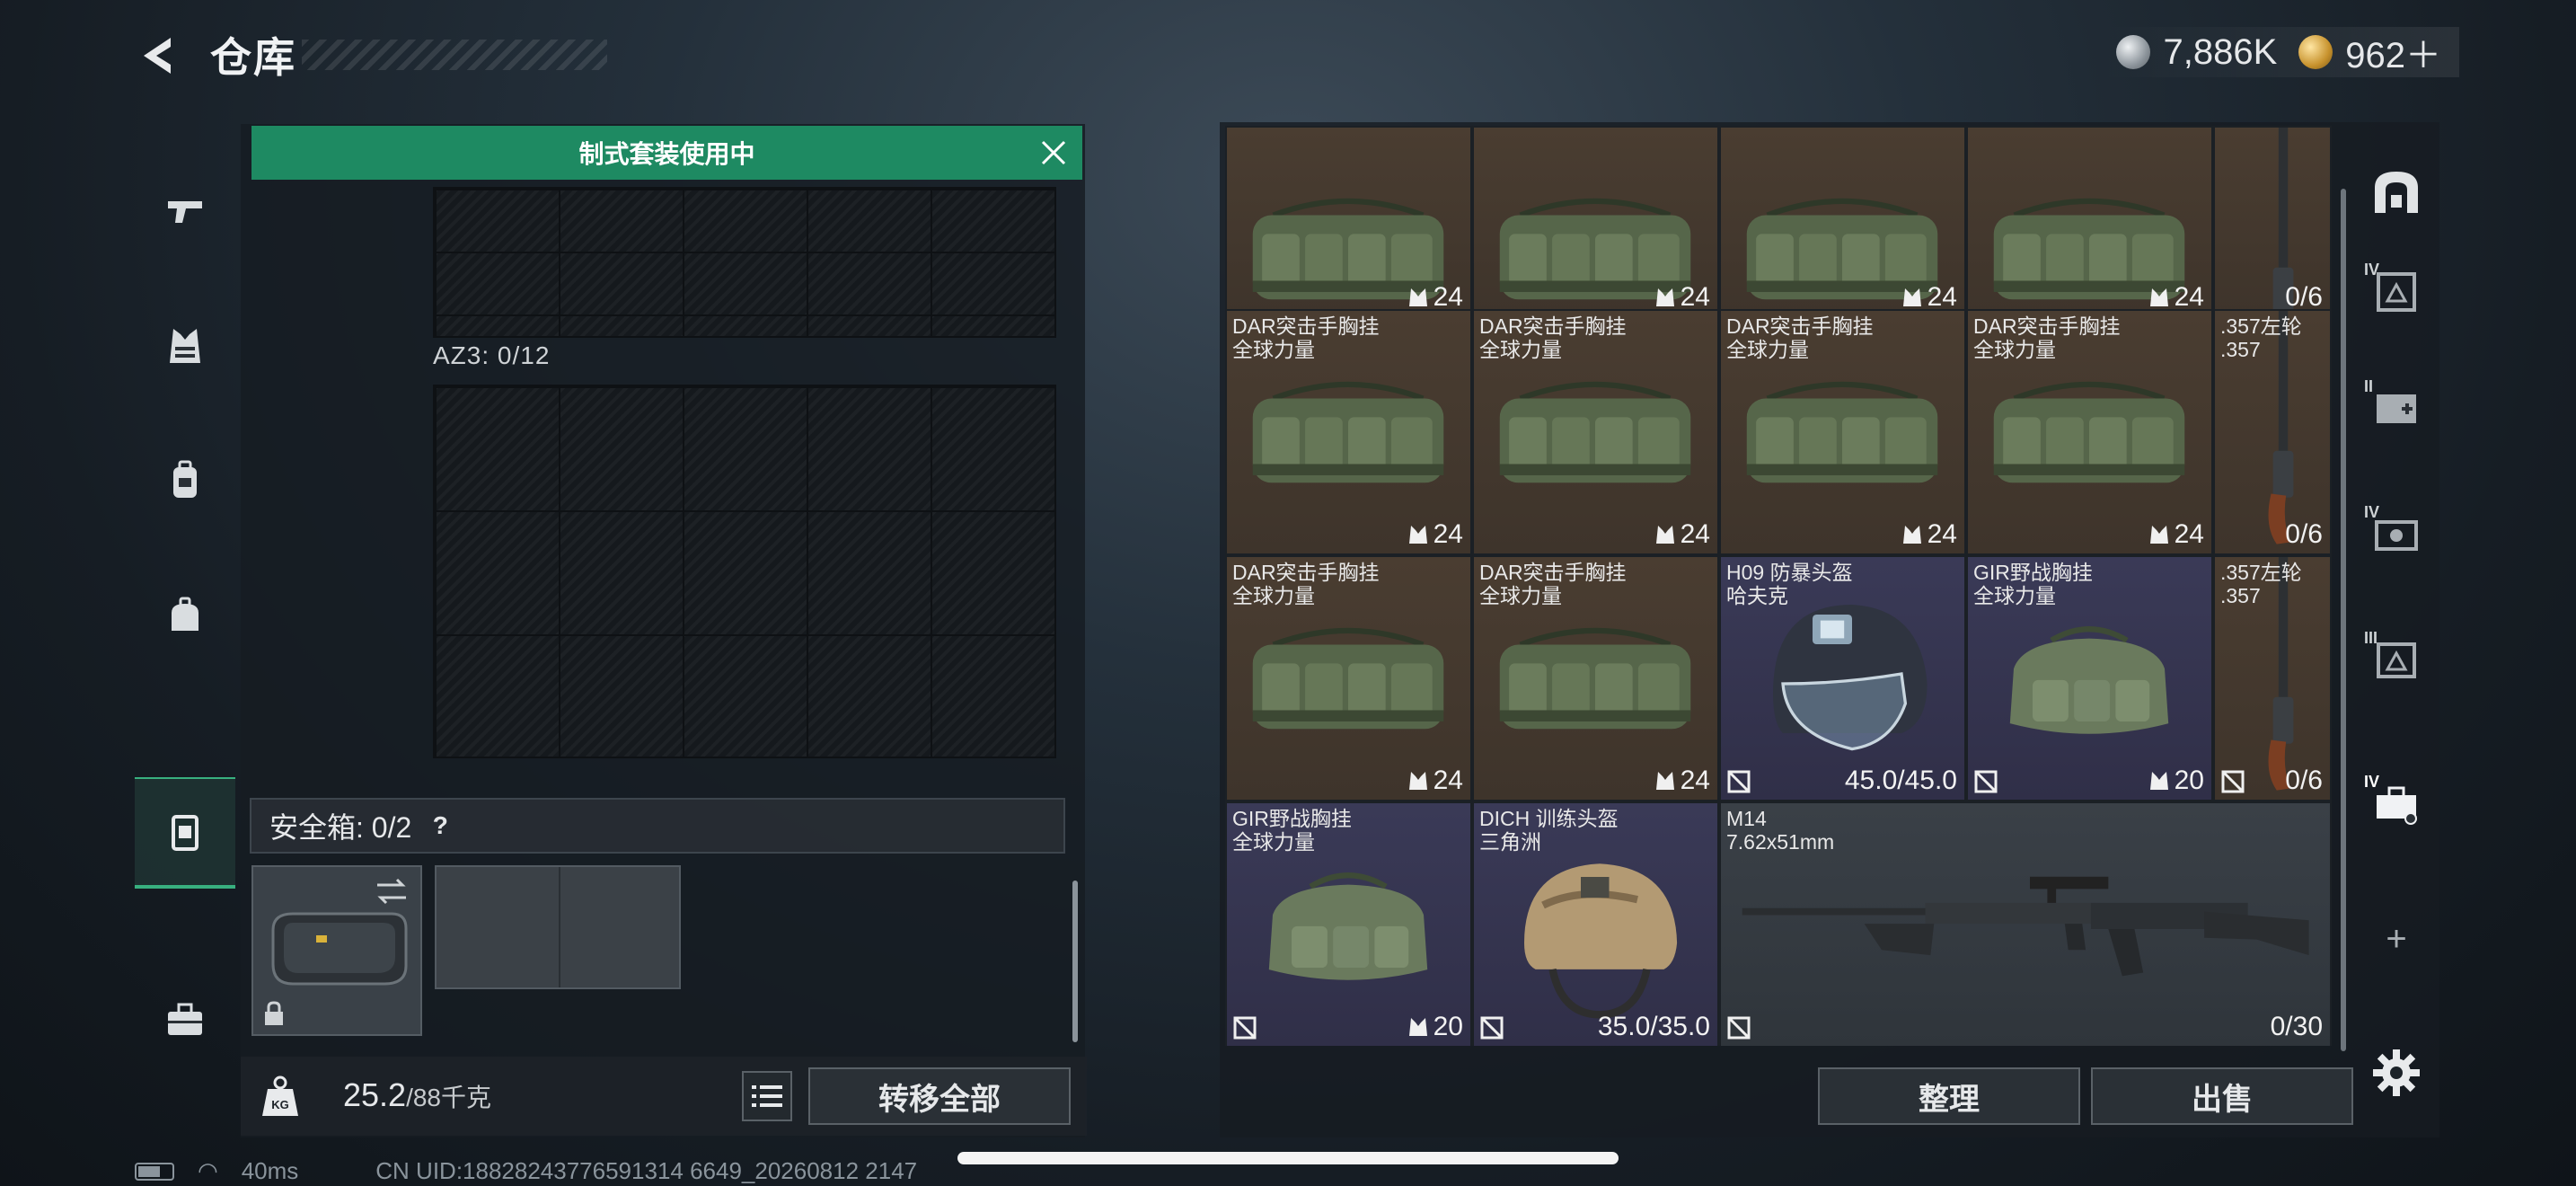 The width and height of the screenshot is (2576, 1186). I want to click on safebox-header: 安全箱: 0/2 ?, so click(657, 826).